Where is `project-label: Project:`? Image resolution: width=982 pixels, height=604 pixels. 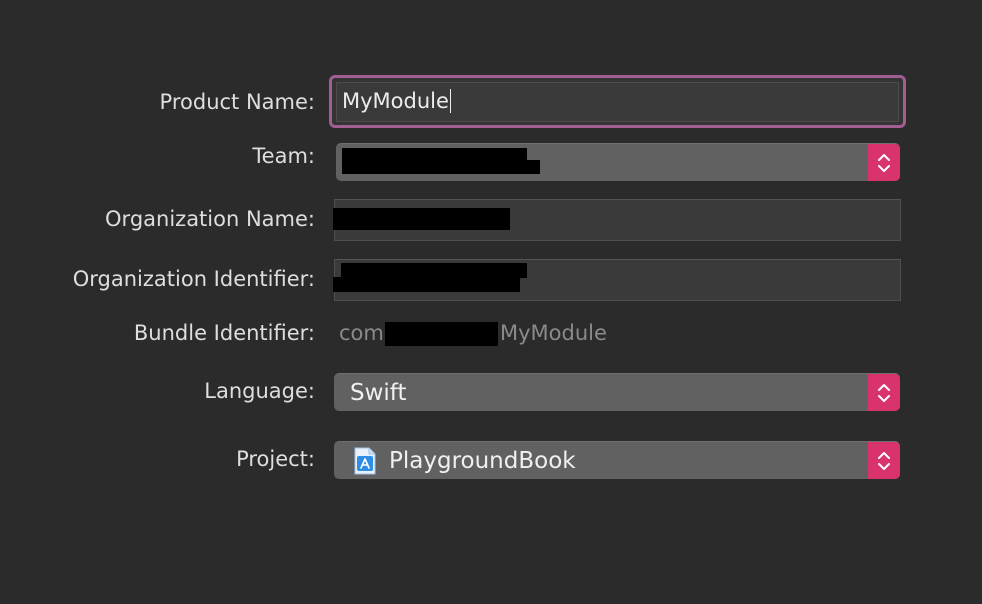
project-label: Project: is located at coordinates (275, 459).